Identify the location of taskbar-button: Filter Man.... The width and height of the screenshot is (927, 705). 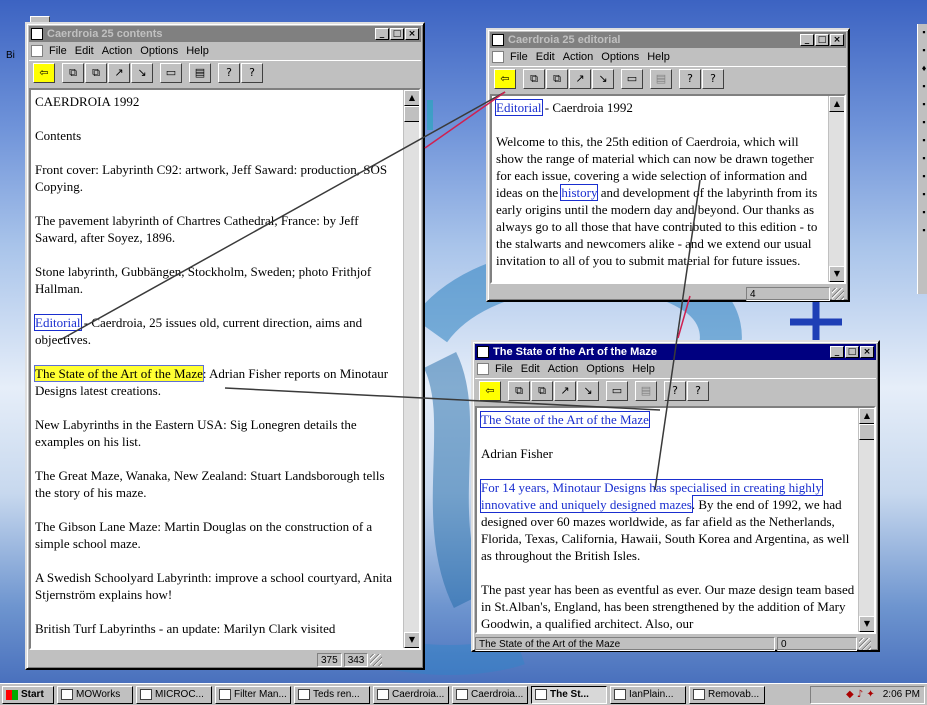
(253, 694).